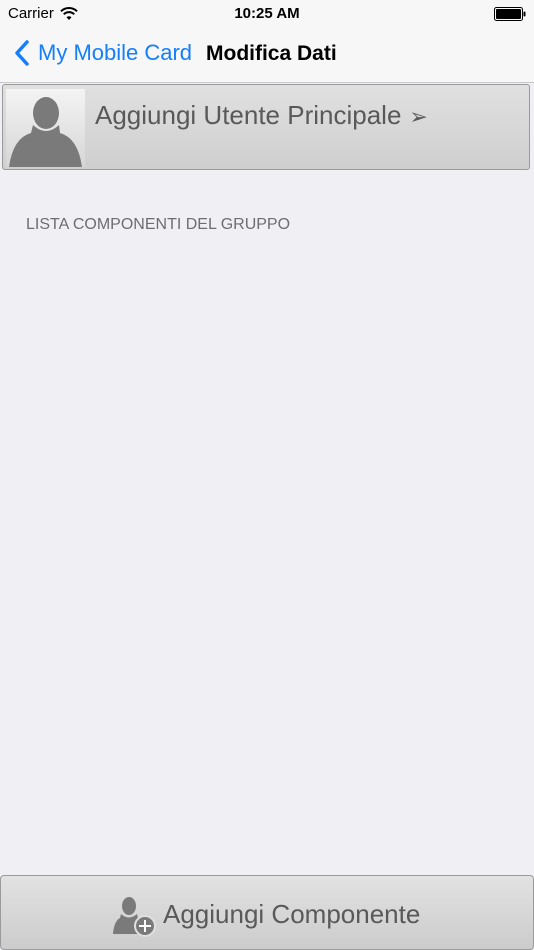 The height and width of the screenshot is (950, 534). What do you see at coordinates (115, 52) in the screenshot?
I see `back-button-label: My Mobile Card` at bounding box center [115, 52].